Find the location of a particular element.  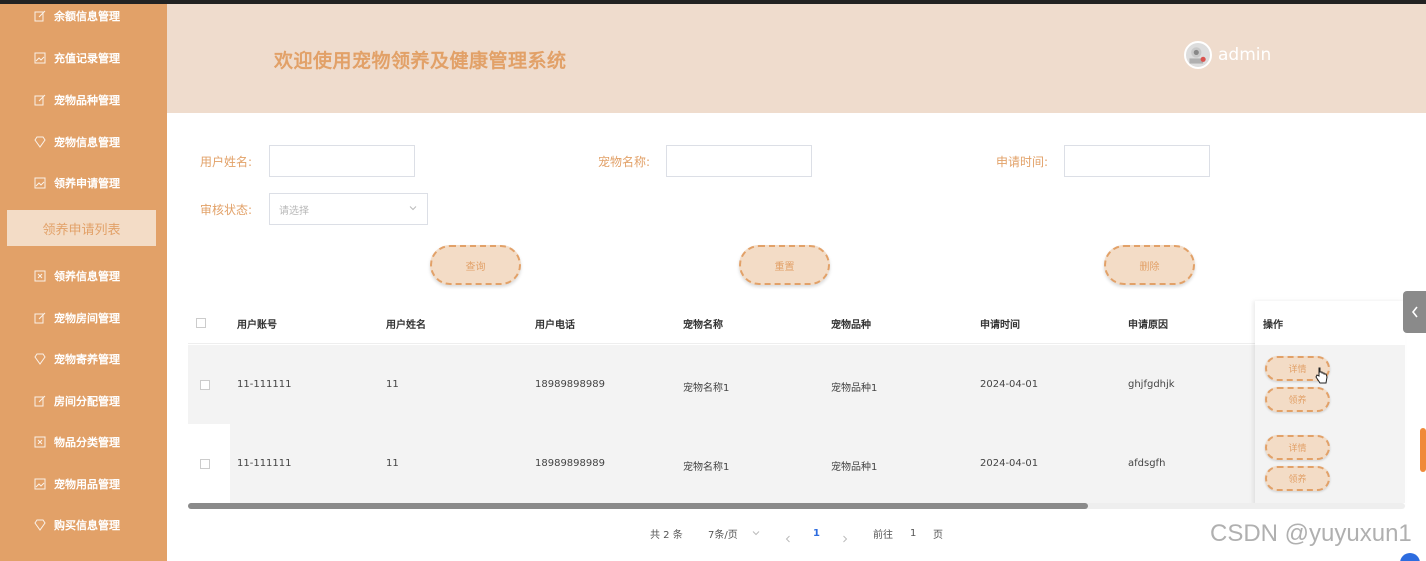

cell-pet-name: 宠物名称1 is located at coordinates (706, 467).